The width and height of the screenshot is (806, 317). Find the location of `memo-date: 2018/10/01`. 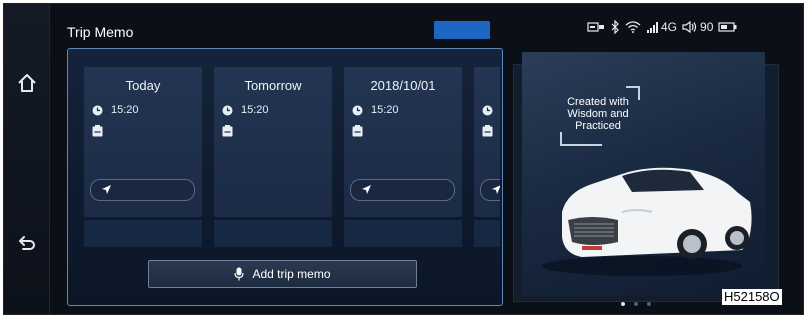

memo-date: 2018/10/01 is located at coordinates (403, 85).